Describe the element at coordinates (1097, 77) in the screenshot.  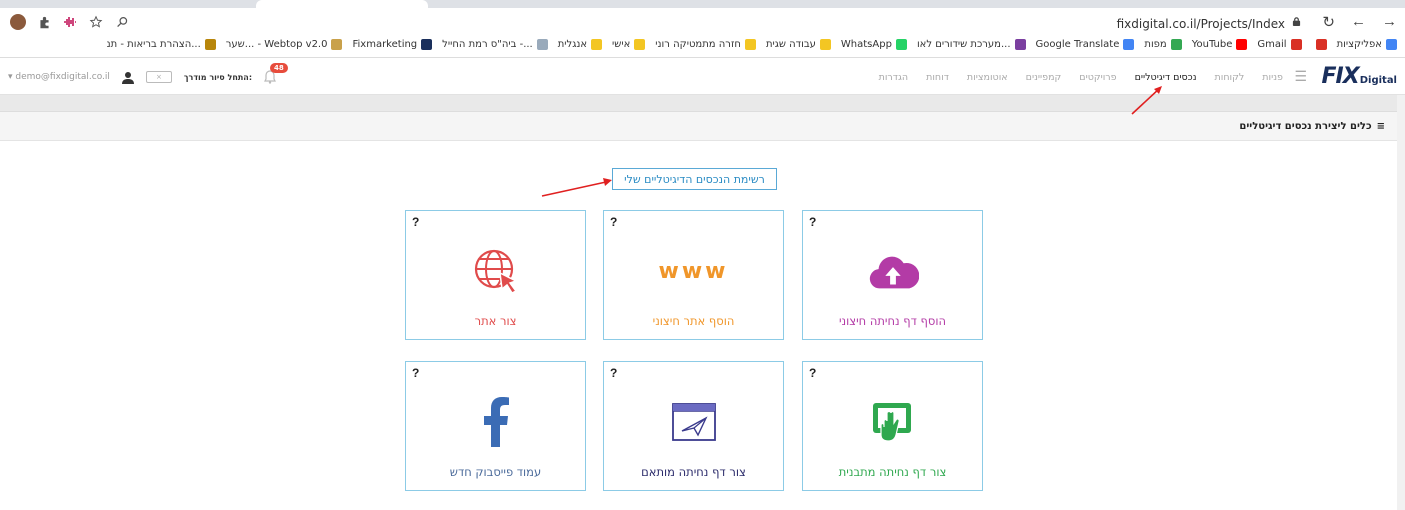
I see `nav-item: פרויקטים` at that location.